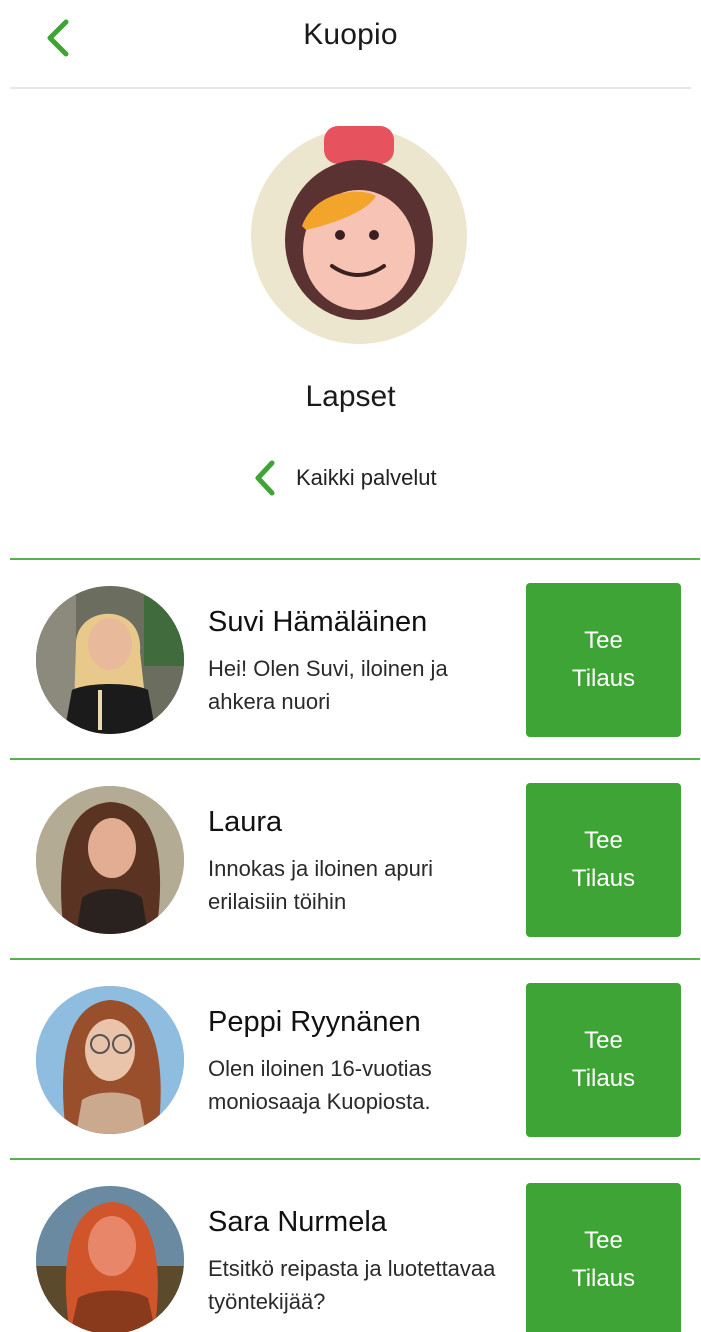 This screenshot has width=701, height=1332. What do you see at coordinates (318, 622) in the screenshot?
I see `helper-name: Suvi Hämäläinen` at bounding box center [318, 622].